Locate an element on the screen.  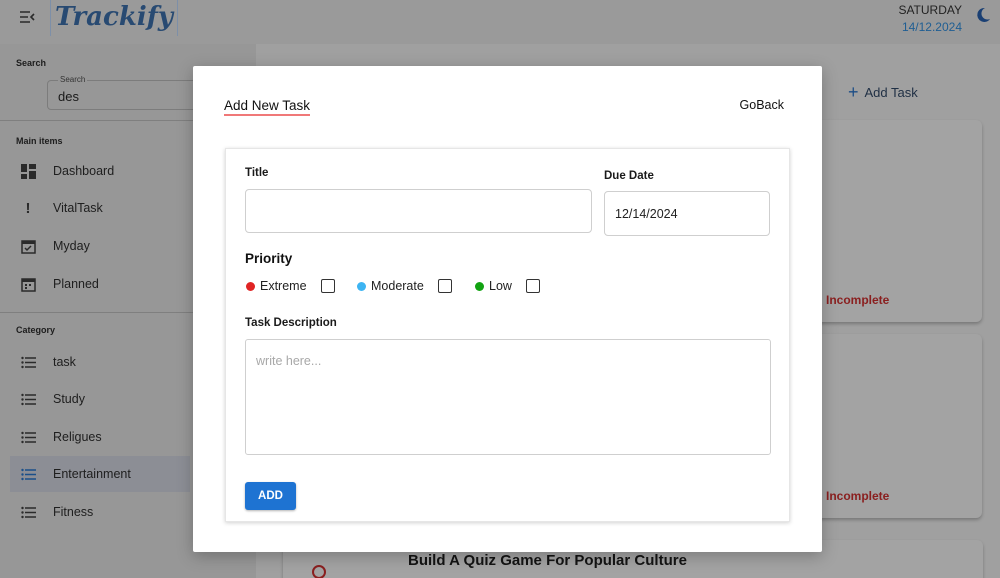
search-section-label: Search is located at coordinates (31, 63).